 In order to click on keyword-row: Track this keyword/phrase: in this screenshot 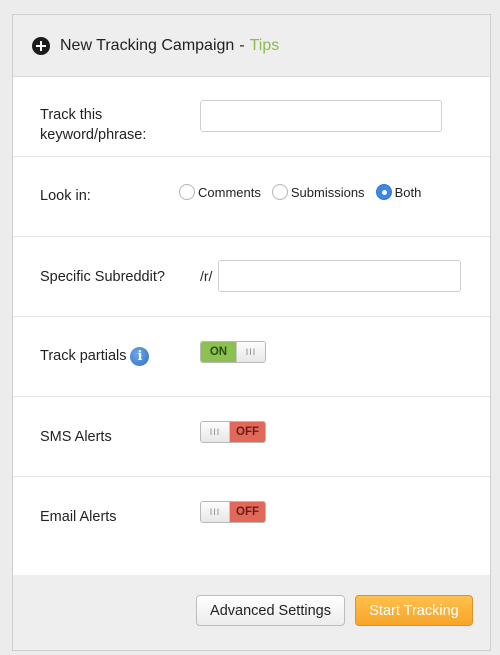, I will do `click(251, 117)`.